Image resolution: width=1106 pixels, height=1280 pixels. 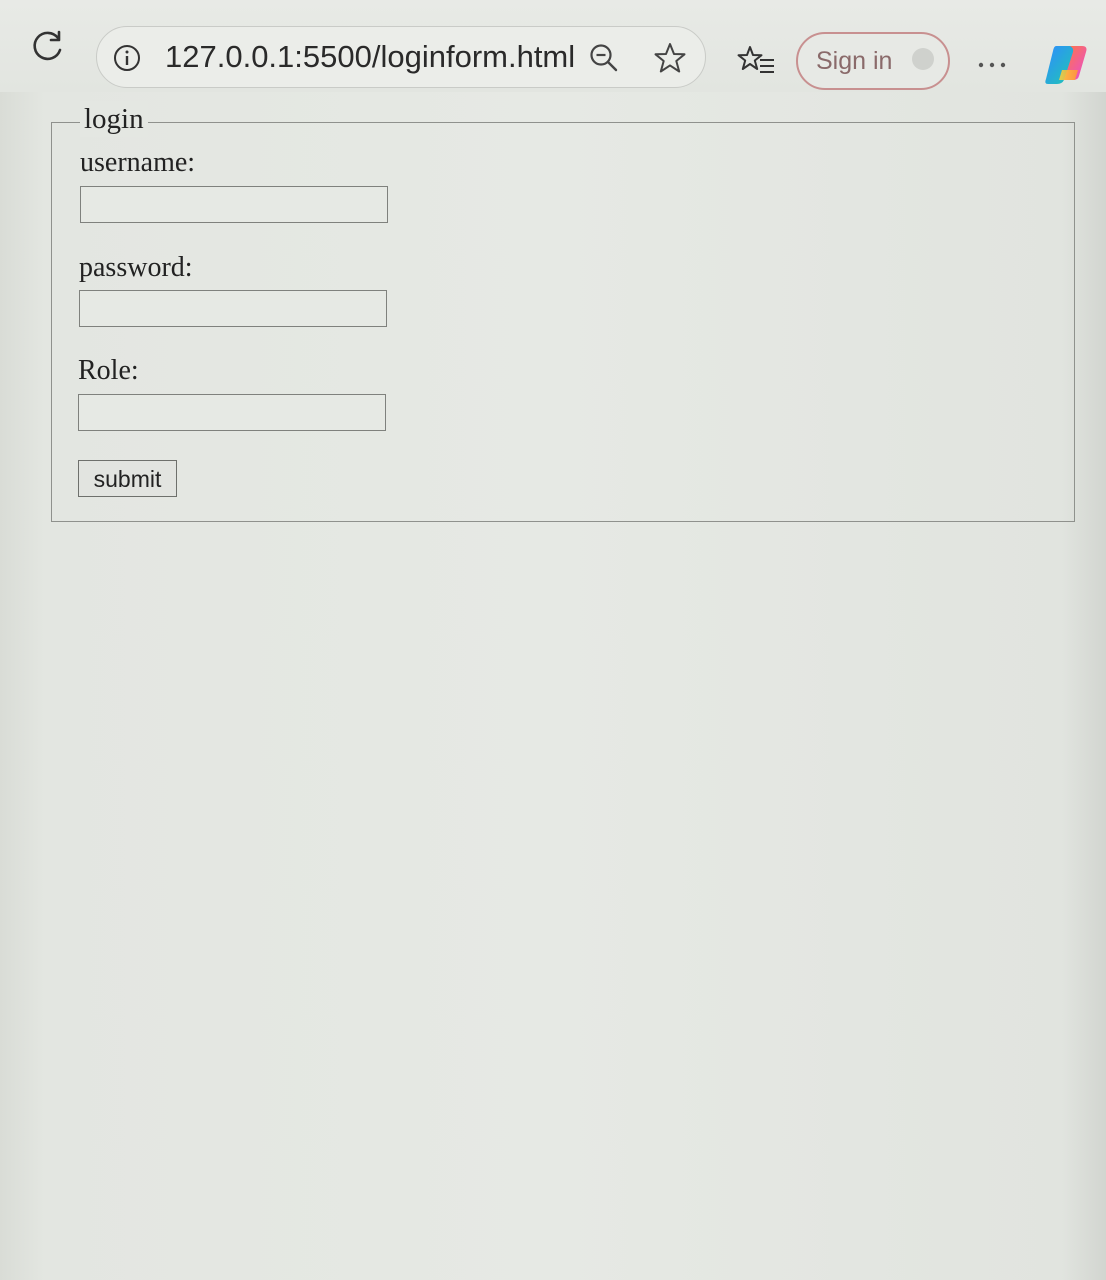 I want to click on profile-avatar-icon, so click(x=923, y=59).